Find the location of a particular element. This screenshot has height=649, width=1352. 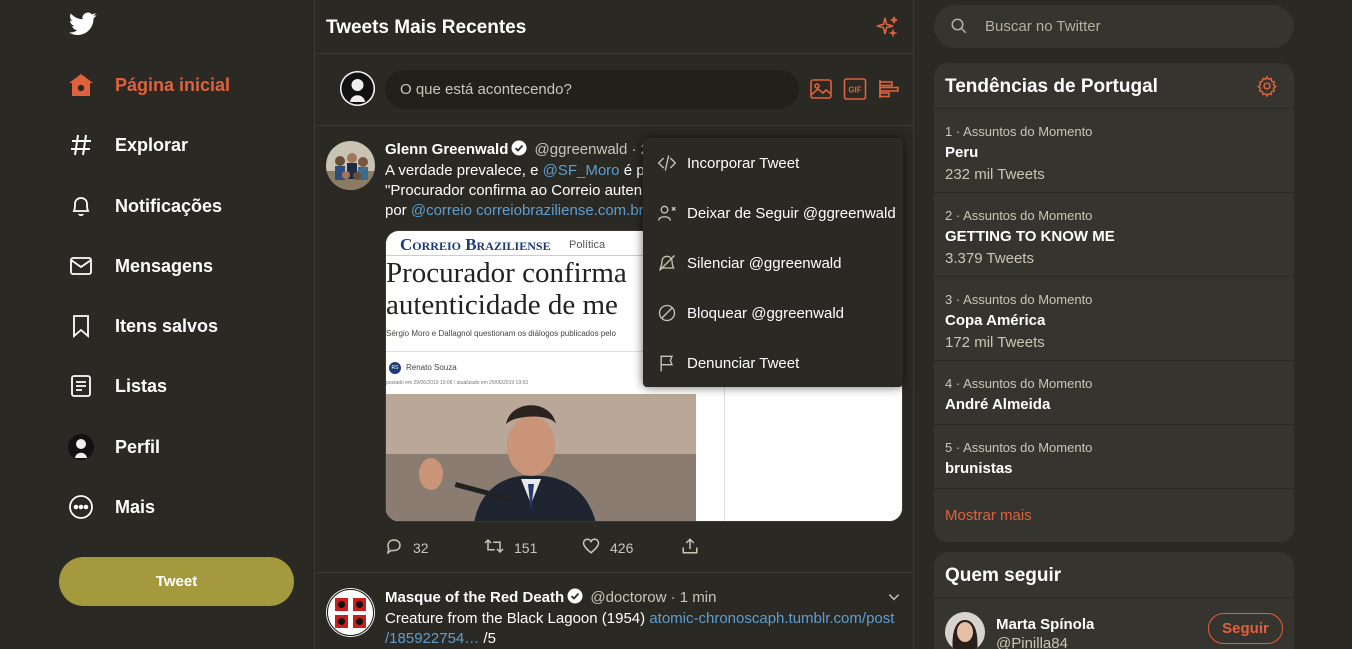

bookmark-icon is located at coordinates (81, 326).